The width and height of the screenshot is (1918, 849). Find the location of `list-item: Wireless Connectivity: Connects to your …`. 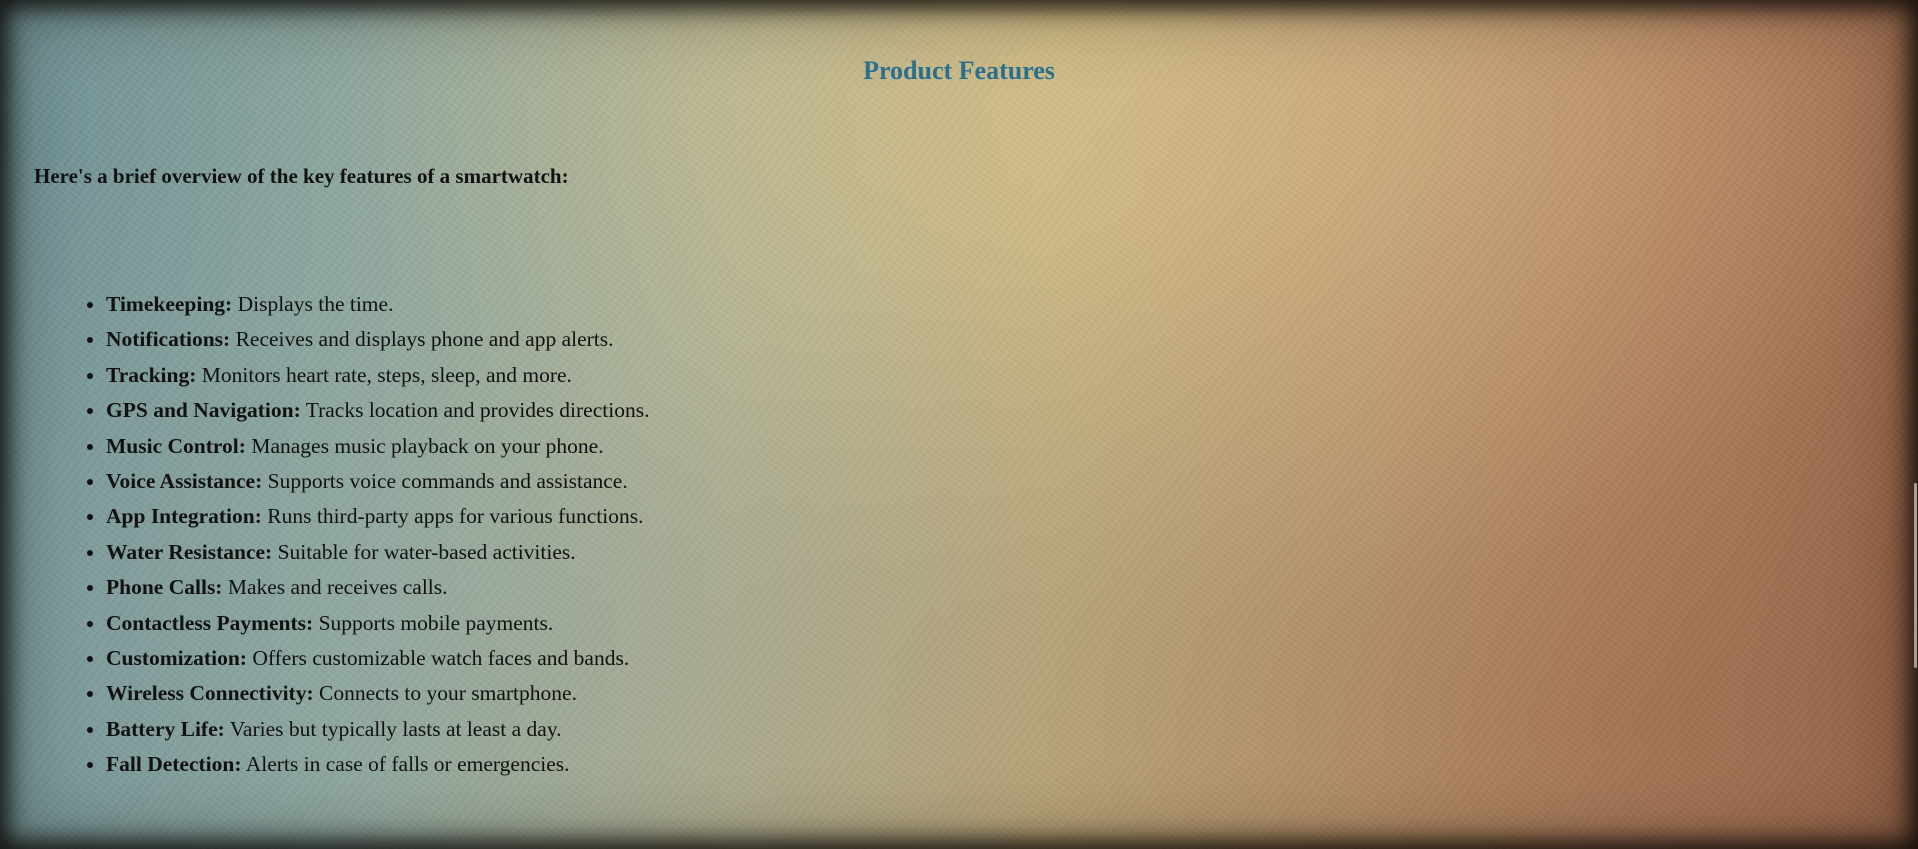

list-item: Wireless Connectivity: Connects to your … is located at coordinates (377, 693).